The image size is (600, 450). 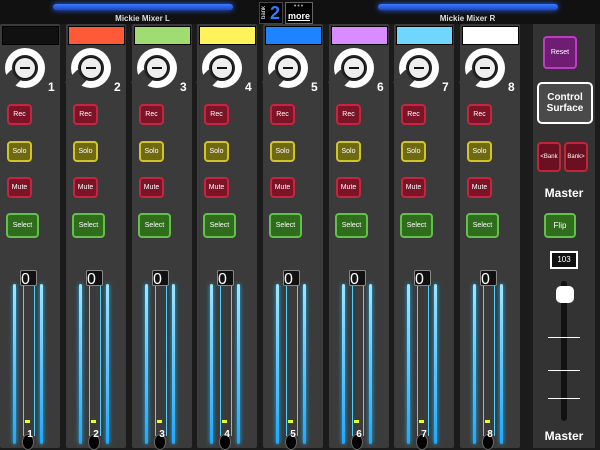 What do you see at coordinates (560, 225) in the screenshot?
I see `flip-button: Flip` at bounding box center [560, 225].